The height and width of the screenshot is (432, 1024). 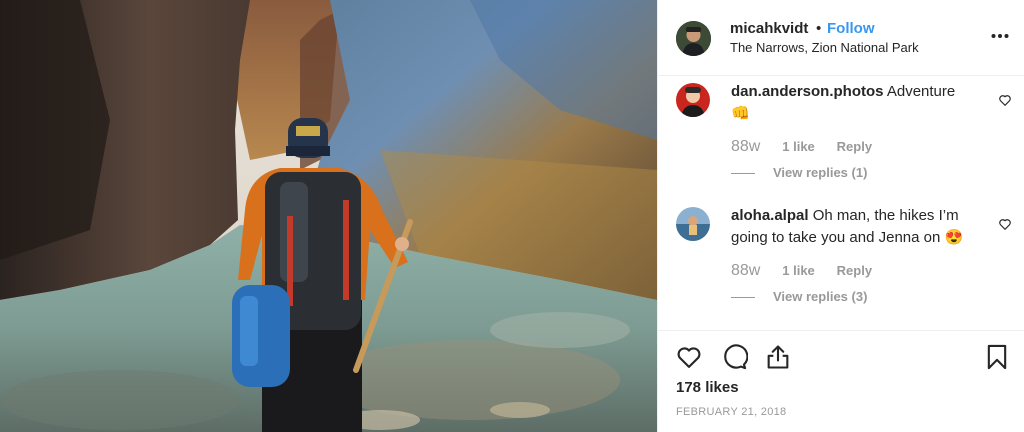 I want to click on comment-button, so click(x=734, y=357).